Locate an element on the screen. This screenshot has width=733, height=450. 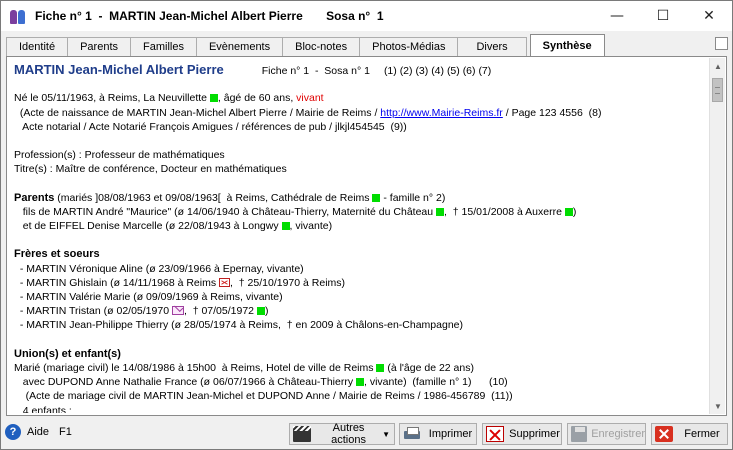
siblings-heading: Frères et soeurs is located at coordinates (57, 254).